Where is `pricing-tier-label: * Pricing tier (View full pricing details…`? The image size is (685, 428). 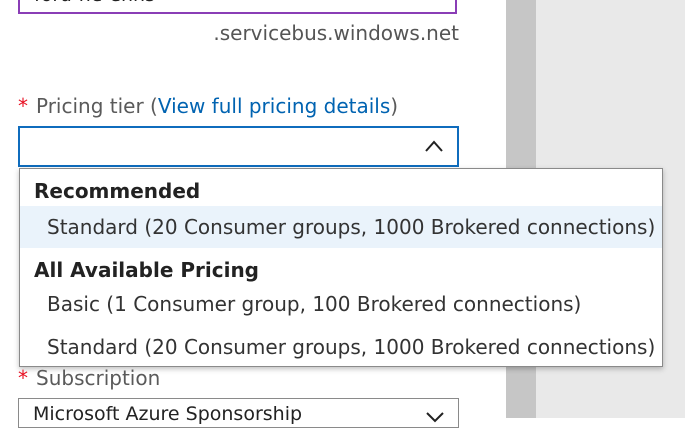 pricing-tier-label: * Pricing tier (View full pricing details… is located at coordinates (208, 106).